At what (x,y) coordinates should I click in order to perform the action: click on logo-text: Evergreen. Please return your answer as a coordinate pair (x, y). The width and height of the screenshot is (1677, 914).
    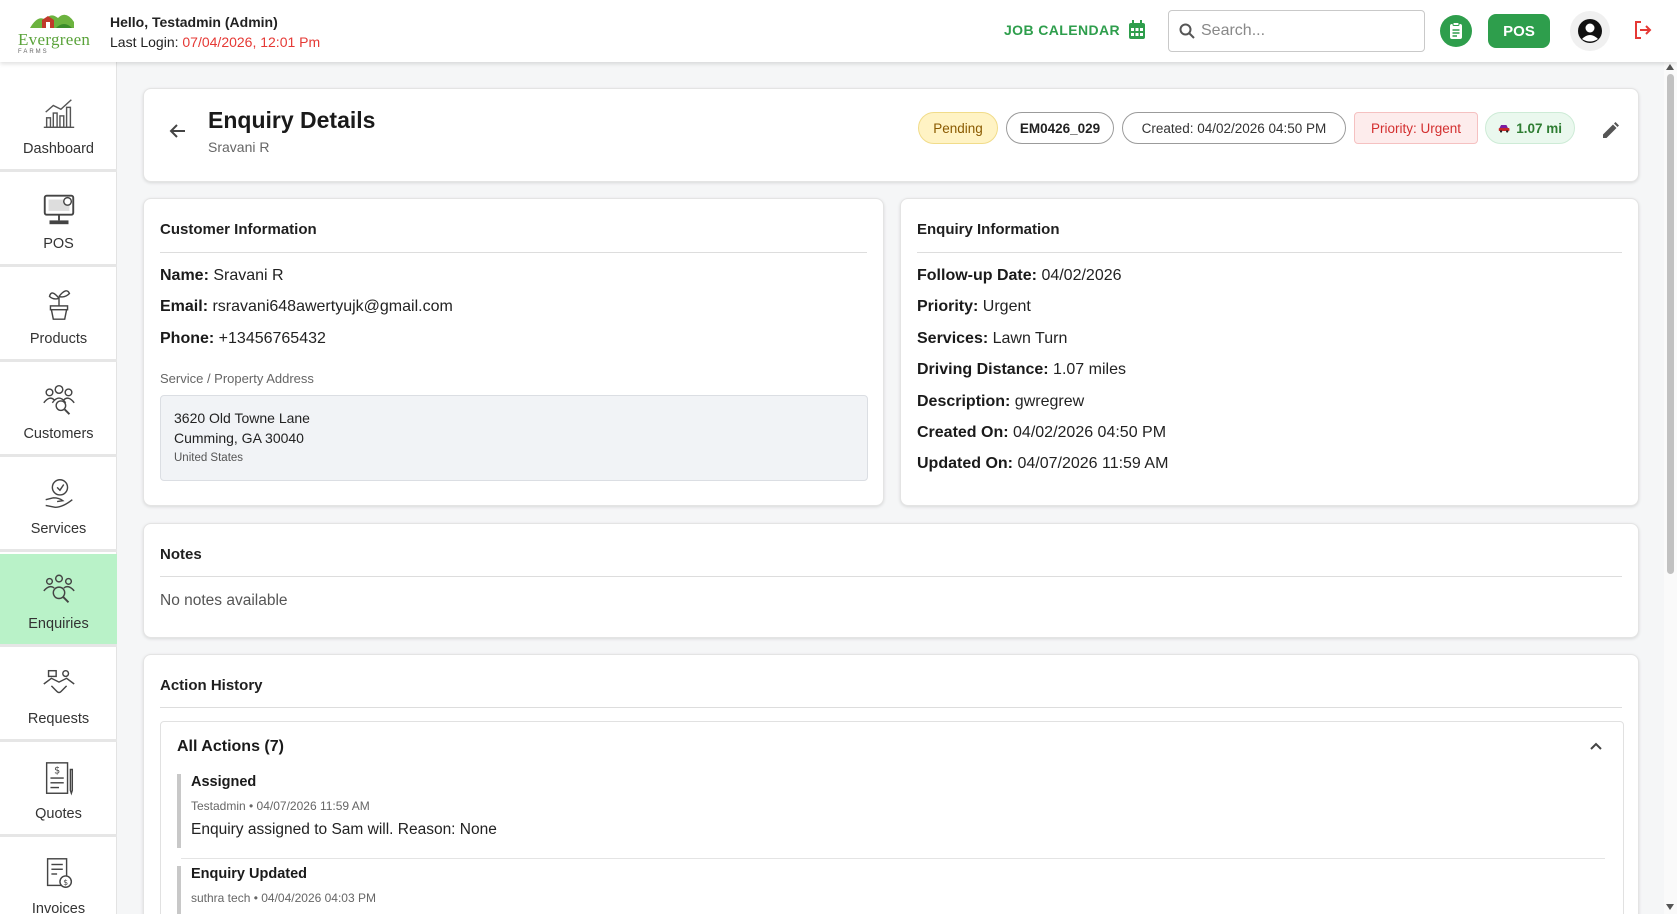
    Looking at the image, I should click on (54, 39).